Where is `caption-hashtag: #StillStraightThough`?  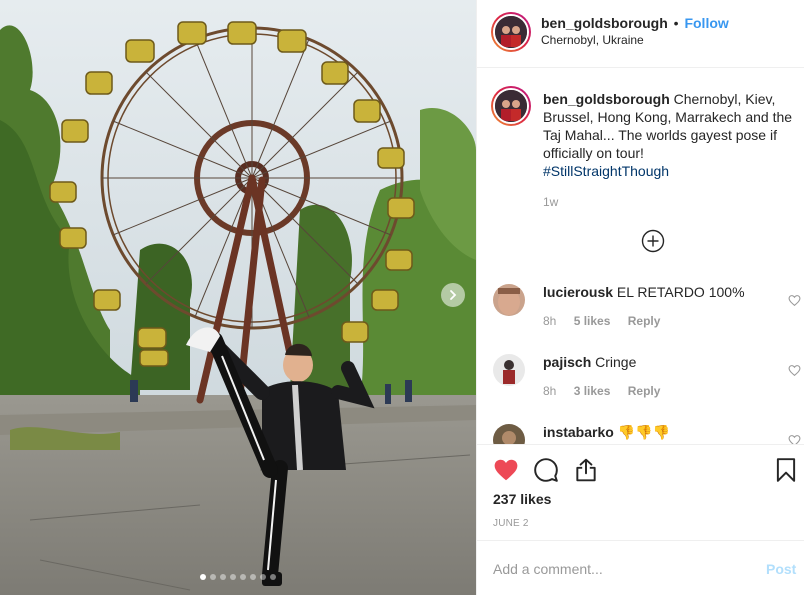 caption-hashtag: #StillStraightThough is located at coordinates (672, 171).